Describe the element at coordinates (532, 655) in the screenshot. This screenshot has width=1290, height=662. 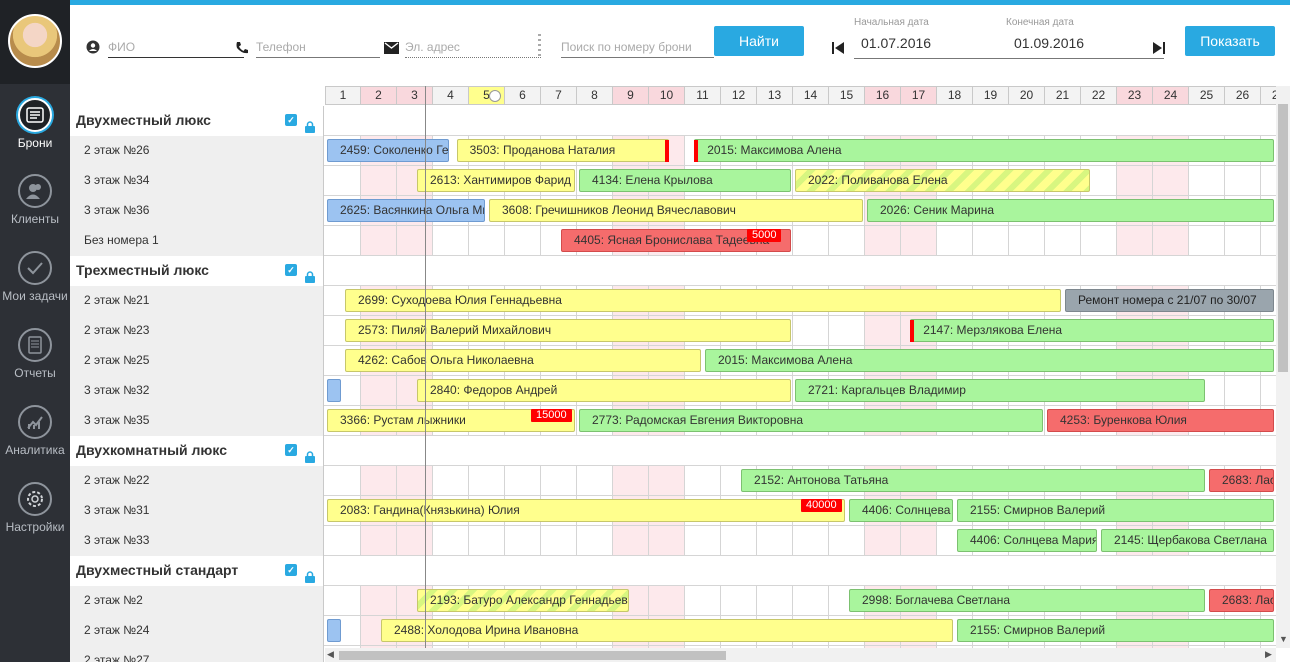
I see `horizontal-scrollbar-thumb` at that location.